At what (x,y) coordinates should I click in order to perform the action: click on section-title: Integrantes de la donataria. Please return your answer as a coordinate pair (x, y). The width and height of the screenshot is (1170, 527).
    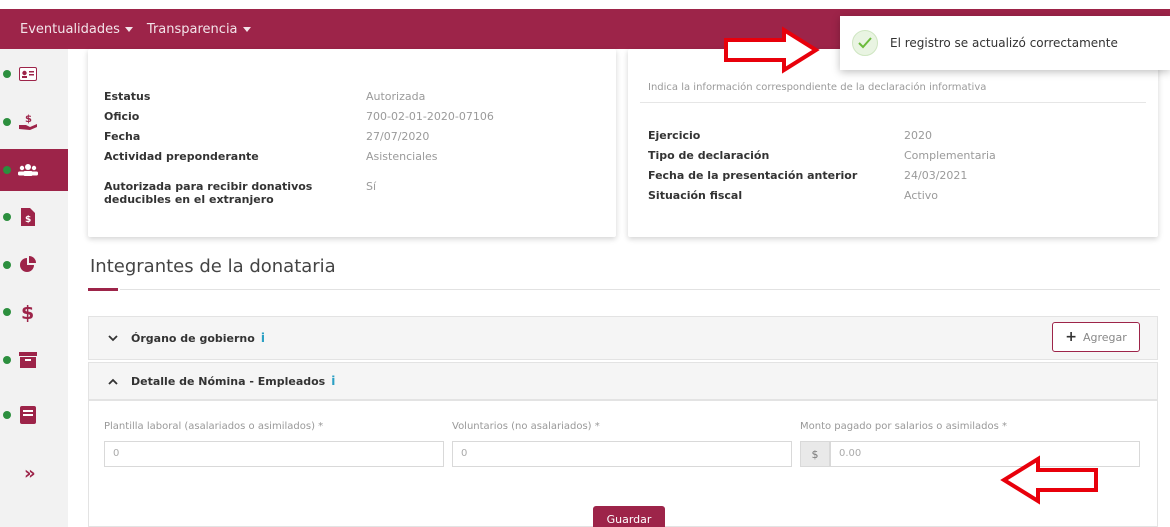
    Looking at the image, I should click on (213, 266).